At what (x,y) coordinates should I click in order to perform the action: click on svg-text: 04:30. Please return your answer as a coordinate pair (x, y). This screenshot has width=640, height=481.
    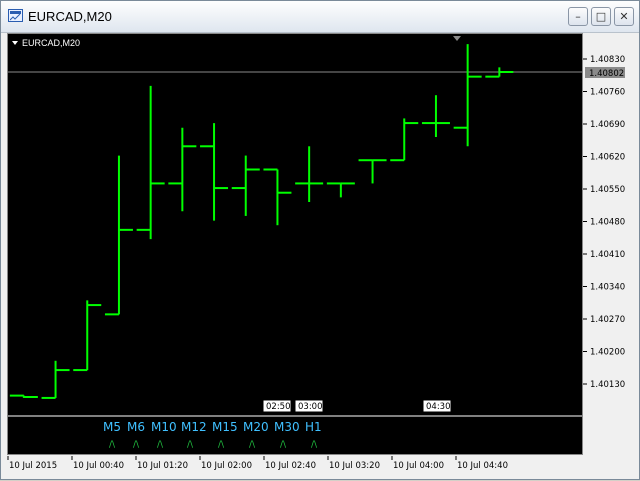
    Looking at the image, I should click on (438, 407).